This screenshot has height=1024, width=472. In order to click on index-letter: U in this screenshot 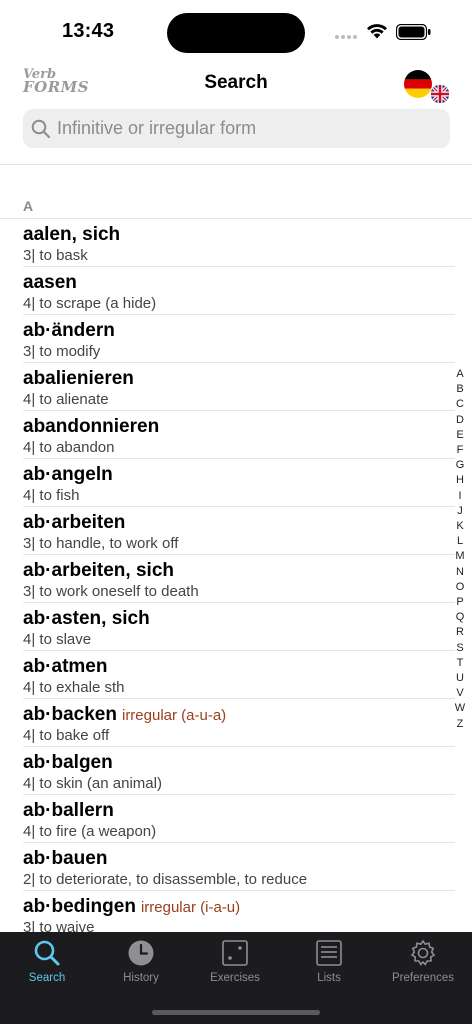, I will do `click(460, 678)`.